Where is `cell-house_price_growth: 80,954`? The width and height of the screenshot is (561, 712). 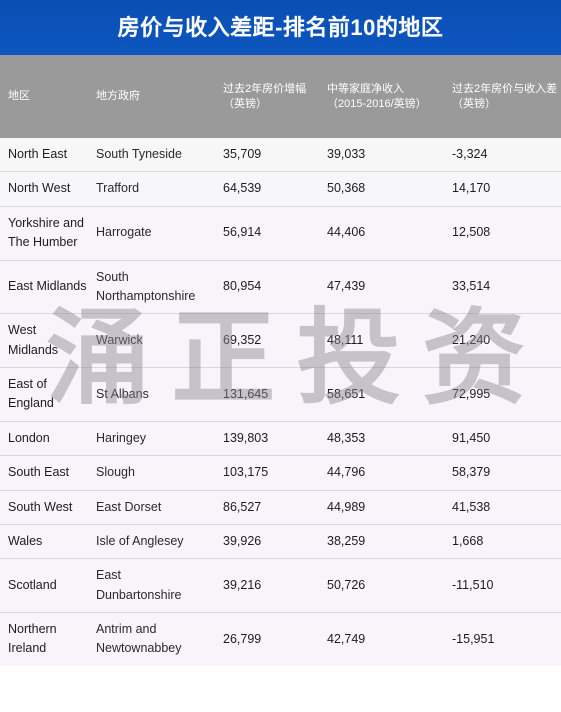 cell-house_price_growth: 80,954 is located at coordinates (255, 286).